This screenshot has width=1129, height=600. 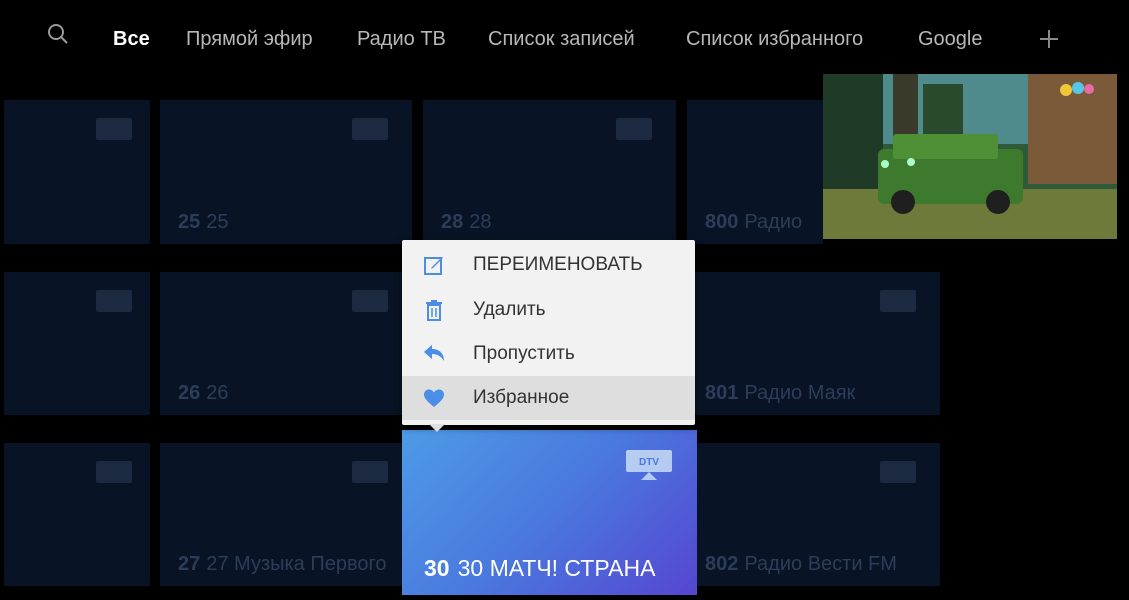 I want to click on tab-radio-tv: Радио ТВ, so click(x=401, y=39).